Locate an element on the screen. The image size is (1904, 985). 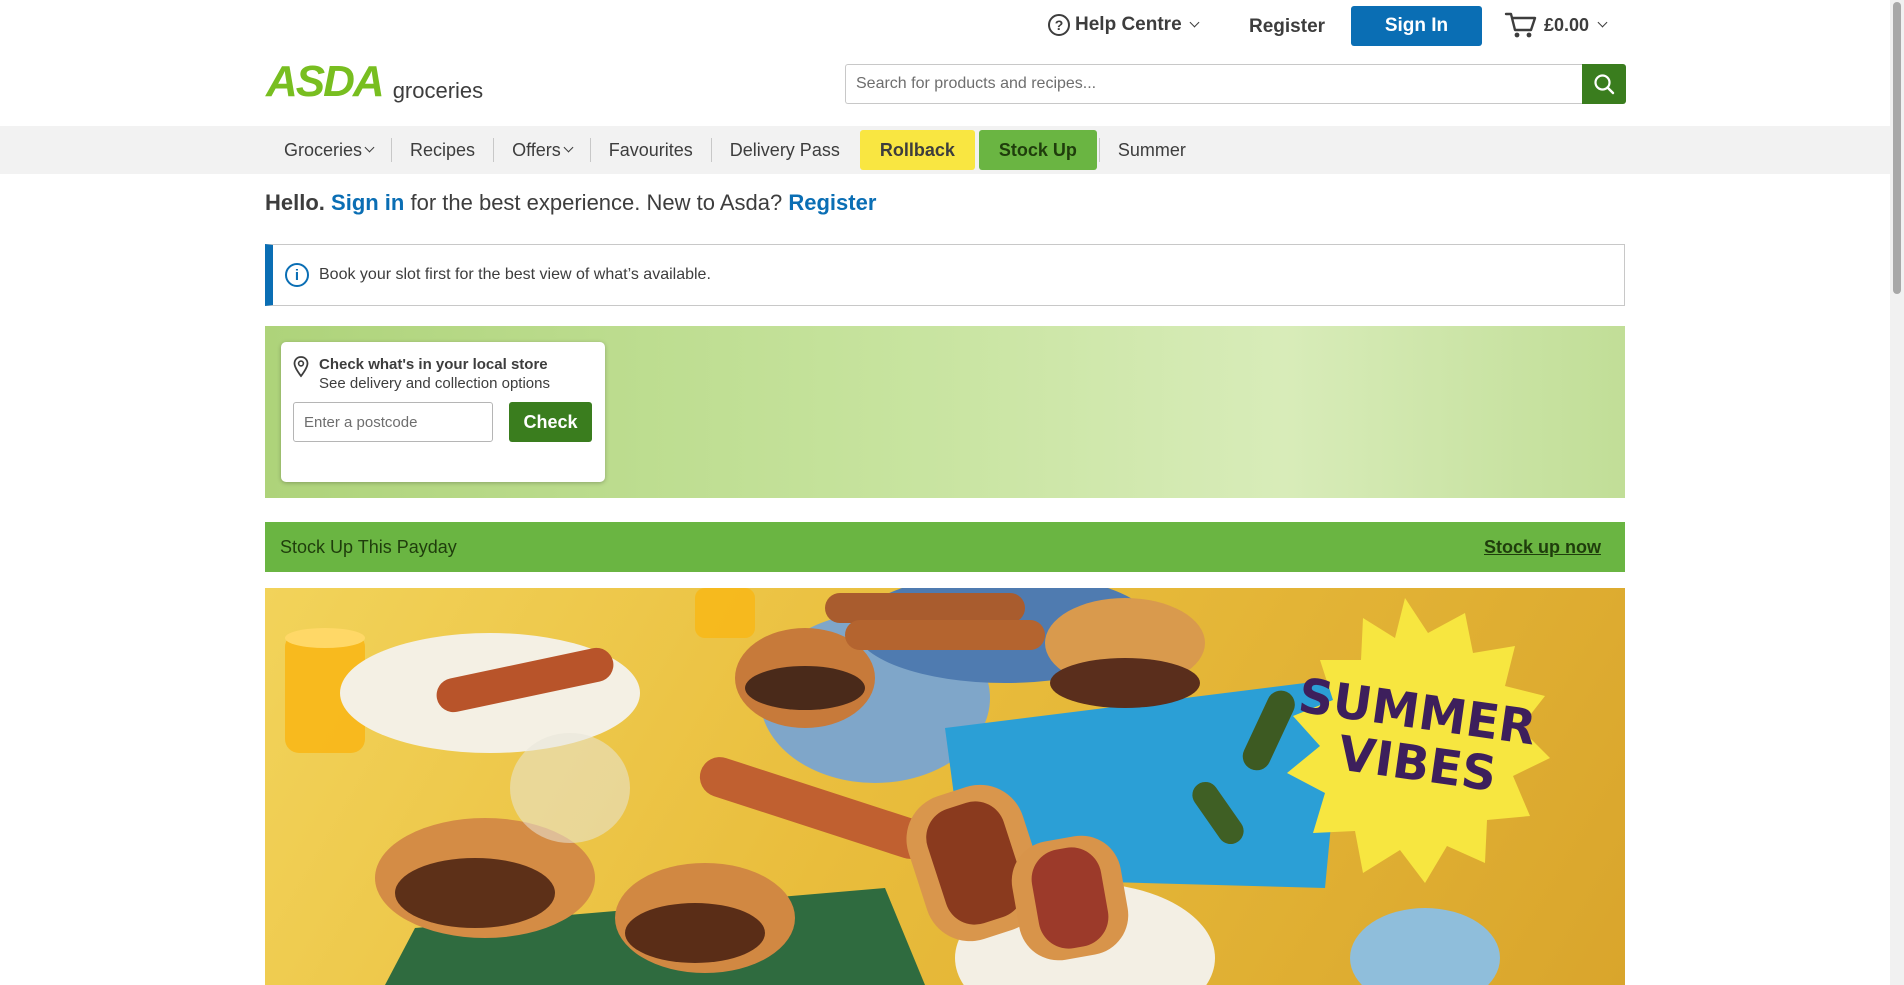
sign-in-button: Sign In is located at coordinates (1416, 26).